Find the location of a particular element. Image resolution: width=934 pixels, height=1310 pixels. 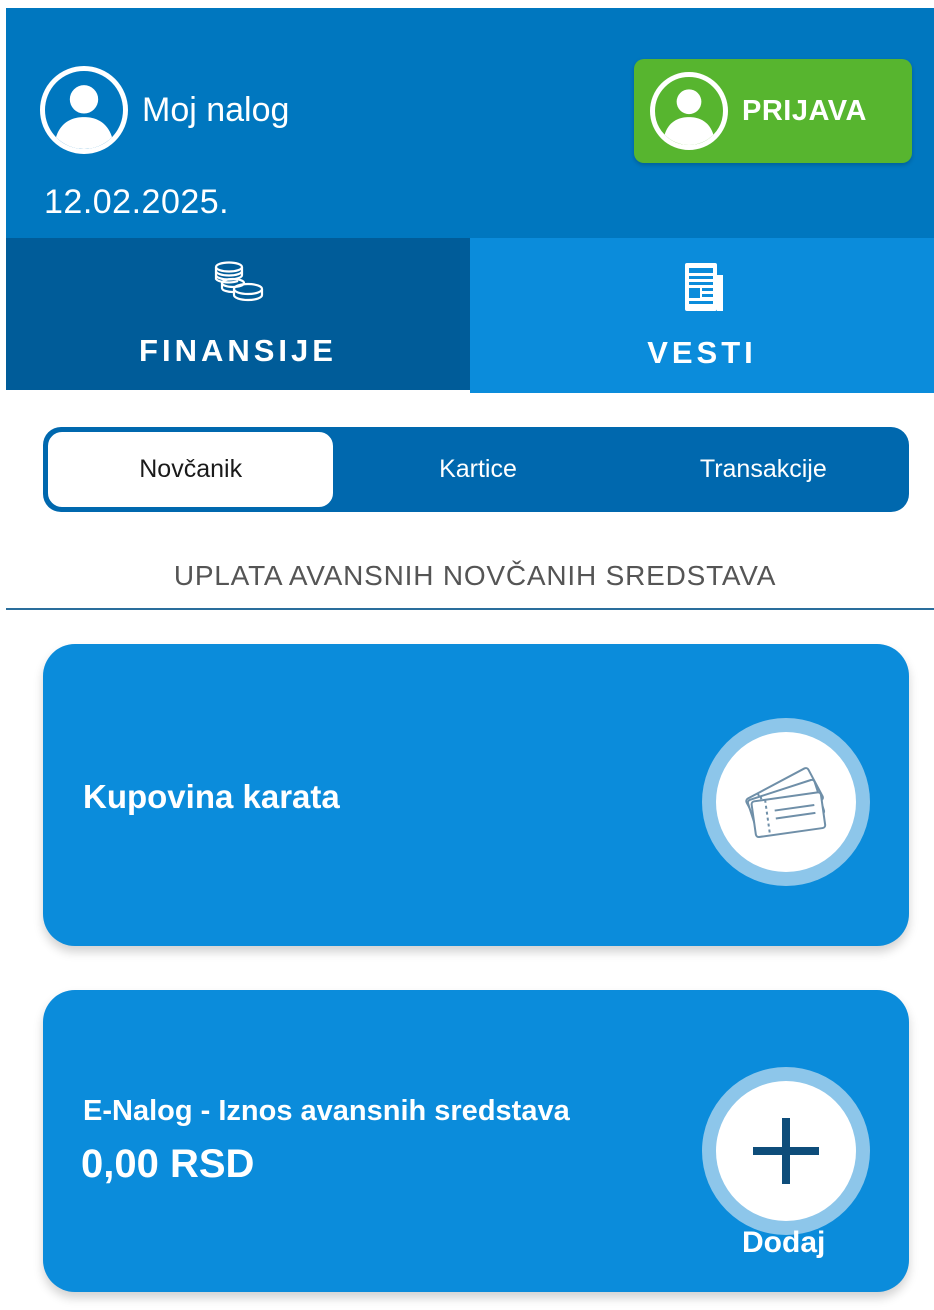

tab-finansije: FINANSIJE is located at coordinates (238, 314).